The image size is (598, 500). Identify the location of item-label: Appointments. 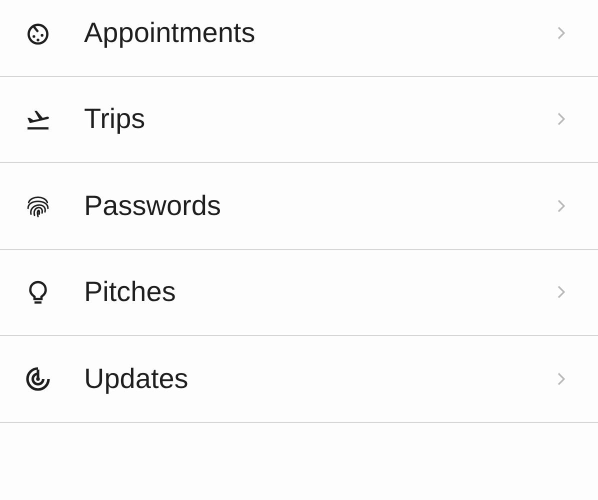
(170, 33).